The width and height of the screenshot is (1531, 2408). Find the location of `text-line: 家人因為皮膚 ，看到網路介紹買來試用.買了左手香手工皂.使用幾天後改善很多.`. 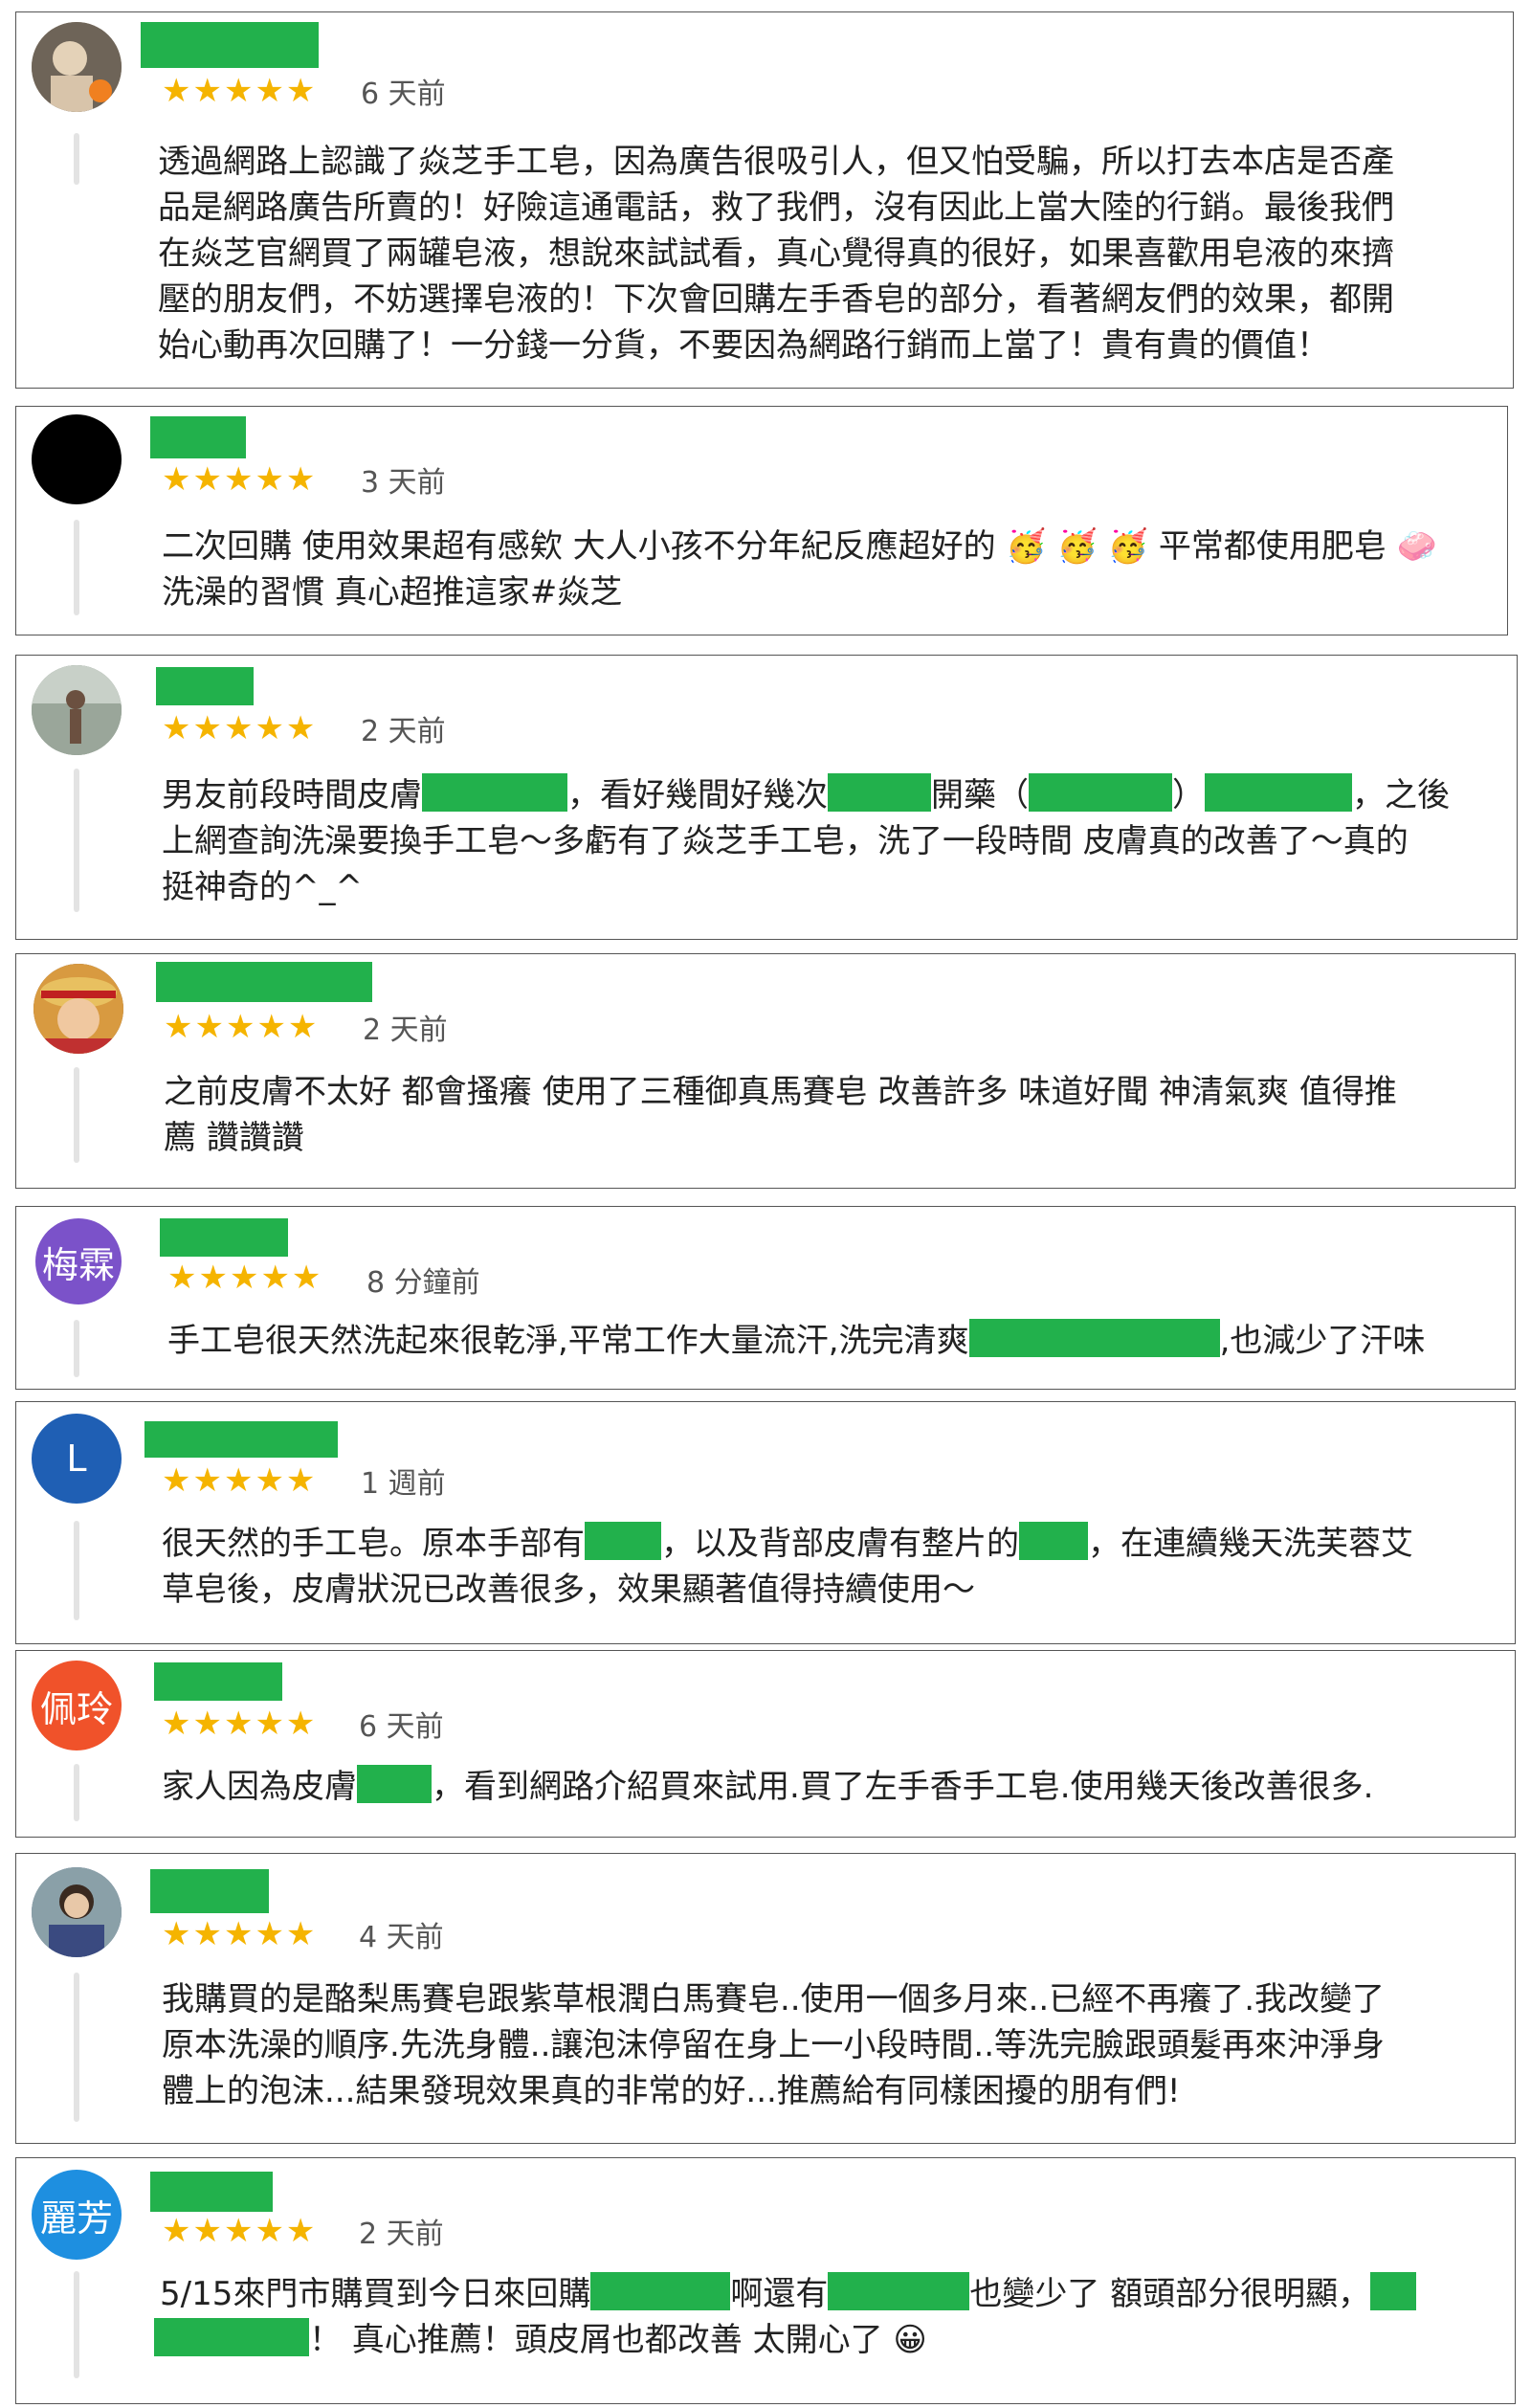

text-line: 家人因為皮膚 ，看到網路介紹買來試用.買了左手香手工皂.使用幾天後改善很多. is located at coordinates (834, 1787).